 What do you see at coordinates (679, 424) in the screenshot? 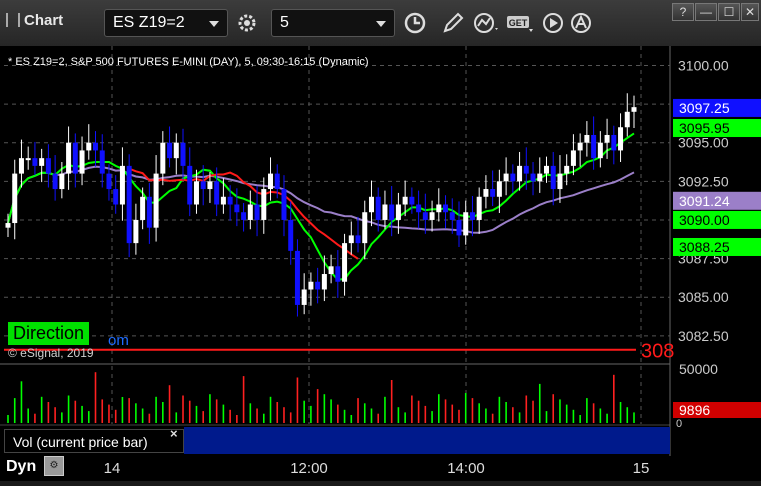
I see `volume-axis-bottom: 0` at bounding box center [679, 424].